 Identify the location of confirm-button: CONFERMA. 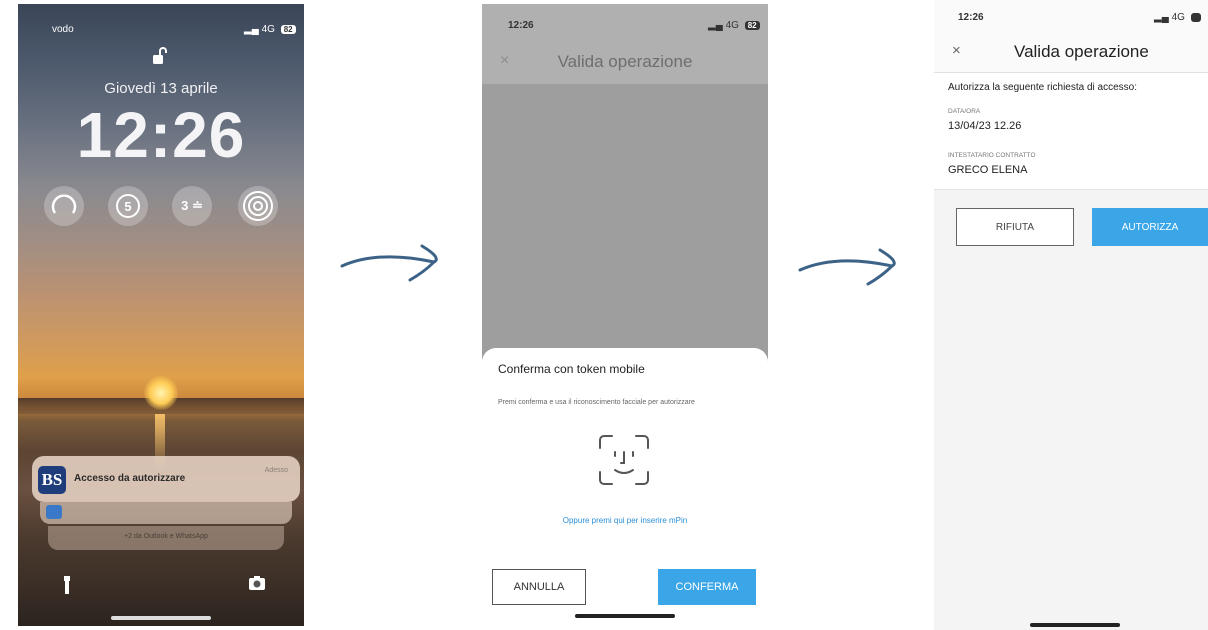
(707, 587).